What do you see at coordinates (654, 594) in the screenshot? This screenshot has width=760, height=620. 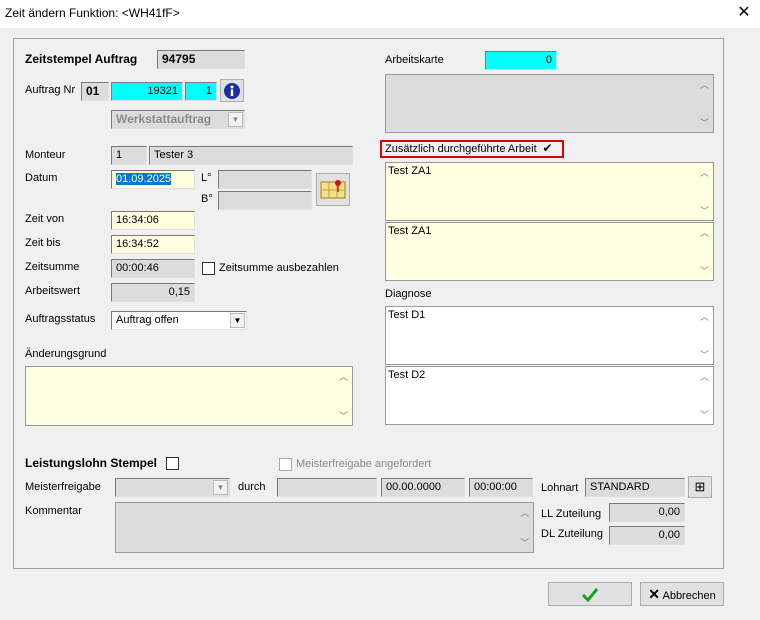 I see `cancel-x-icon: ✕` at bounding box center [654, 594].